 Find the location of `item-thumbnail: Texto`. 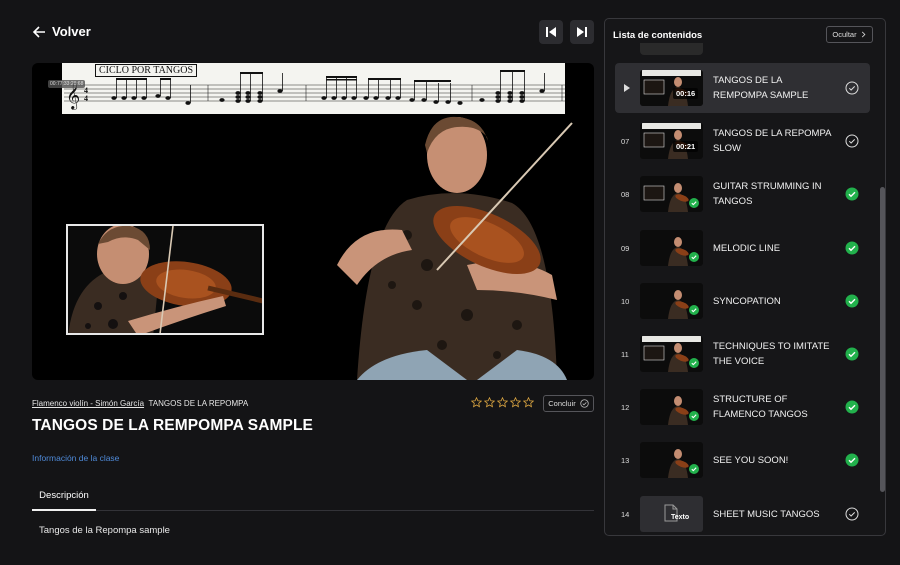

item-thumbnail: Texto is located at coordinates (671, 514).